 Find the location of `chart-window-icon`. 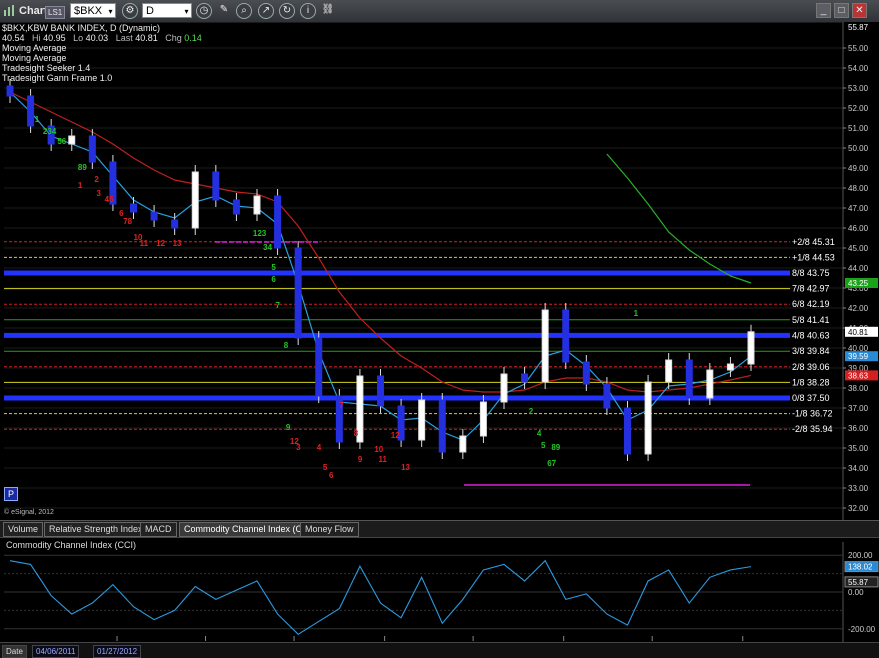

chart-window-icon is located at coordinates (10, 11).